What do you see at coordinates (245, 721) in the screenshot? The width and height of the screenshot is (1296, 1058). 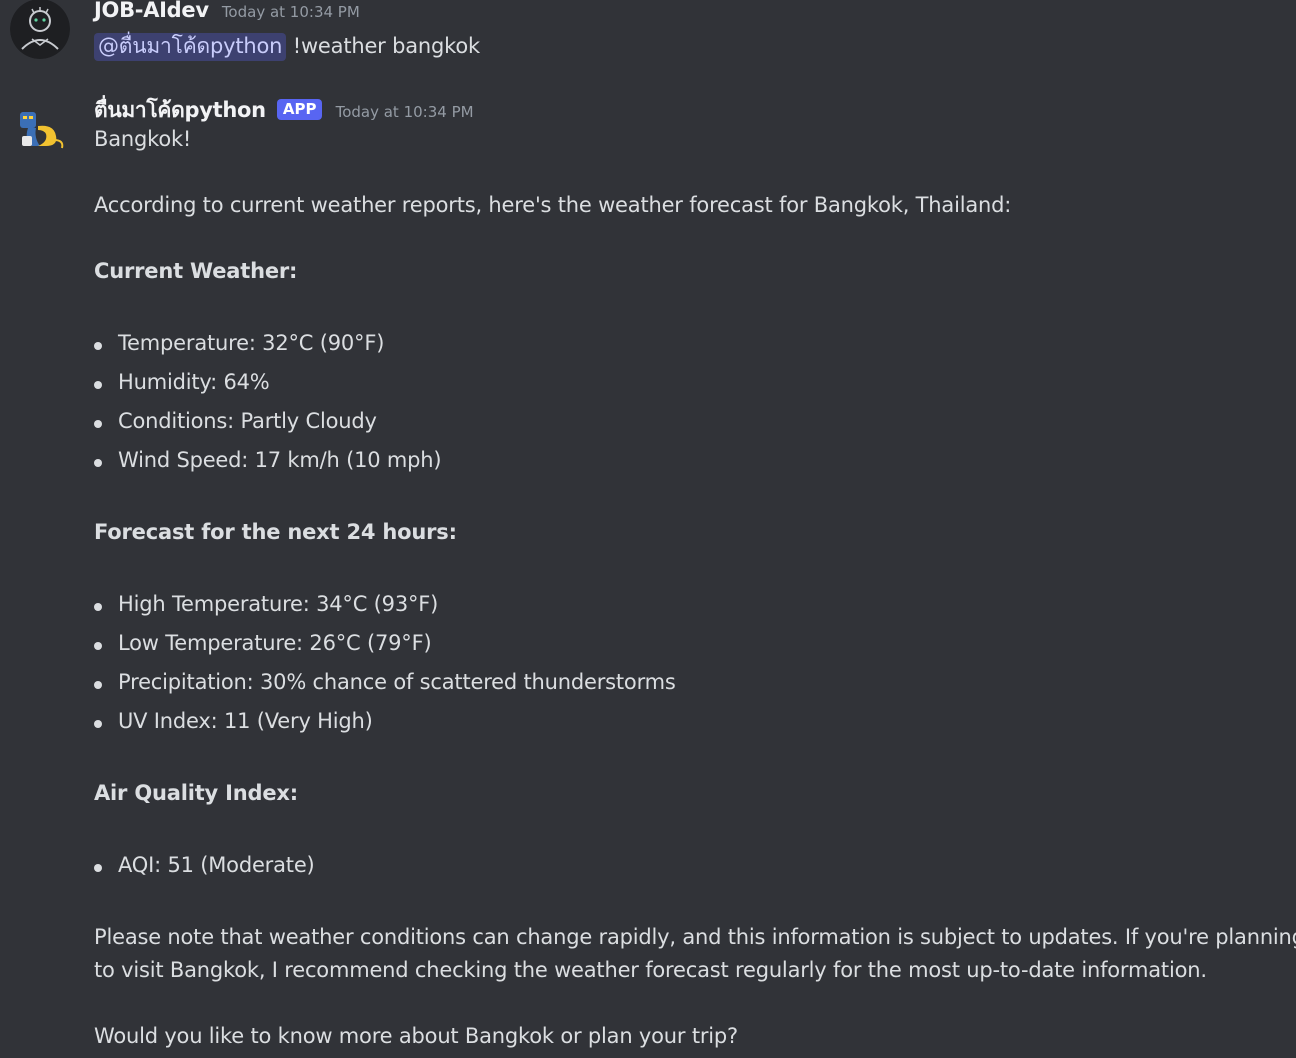 I see `list-item-text: UV Index: 11 (Very High)` at bounding box center [245, 721].